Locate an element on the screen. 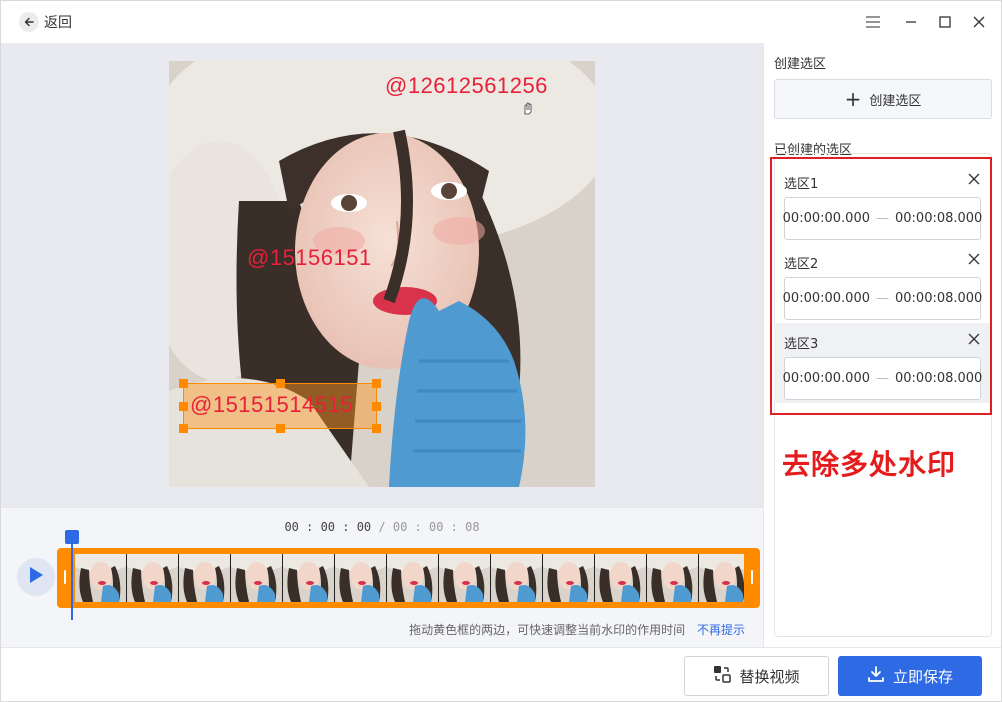 This screenshot has height=702, width=1002. hand-cursor-icon is located at coordinates (527, 110).